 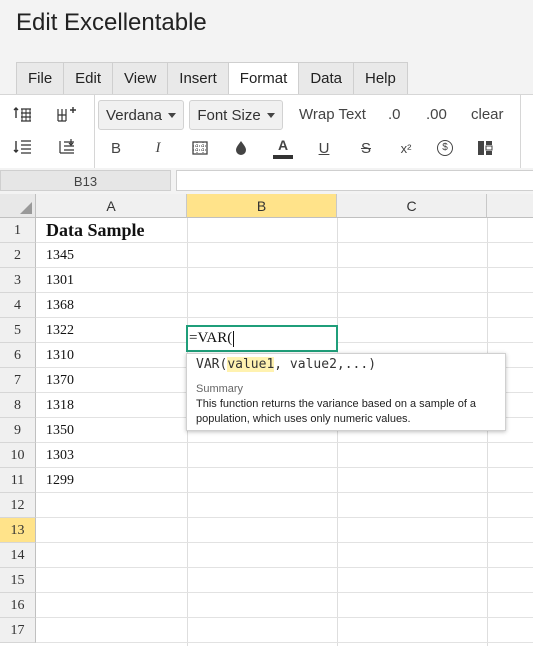 I want to click on row-header-17: 17, so click(x=18, y=630).